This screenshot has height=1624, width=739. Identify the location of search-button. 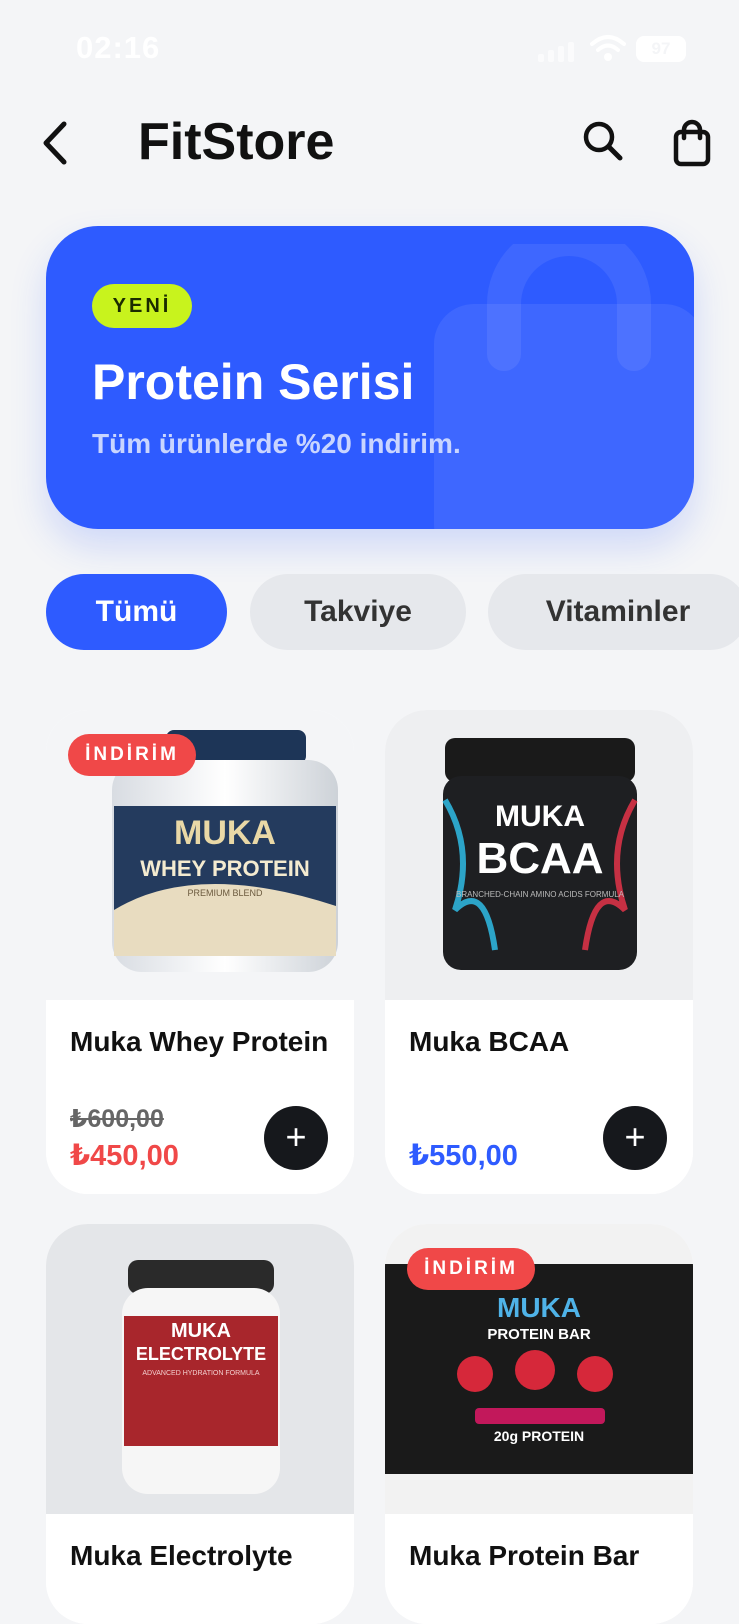
(603, 141).